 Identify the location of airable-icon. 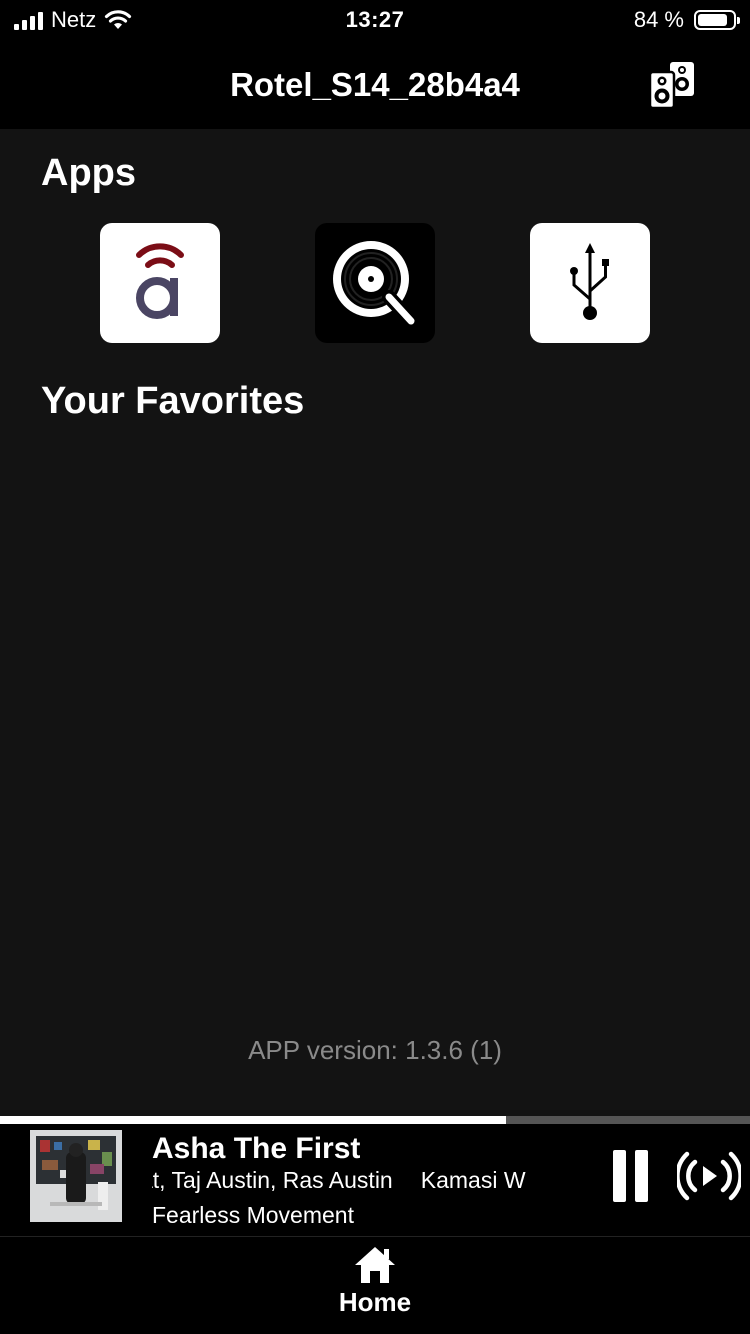
(160, 281).